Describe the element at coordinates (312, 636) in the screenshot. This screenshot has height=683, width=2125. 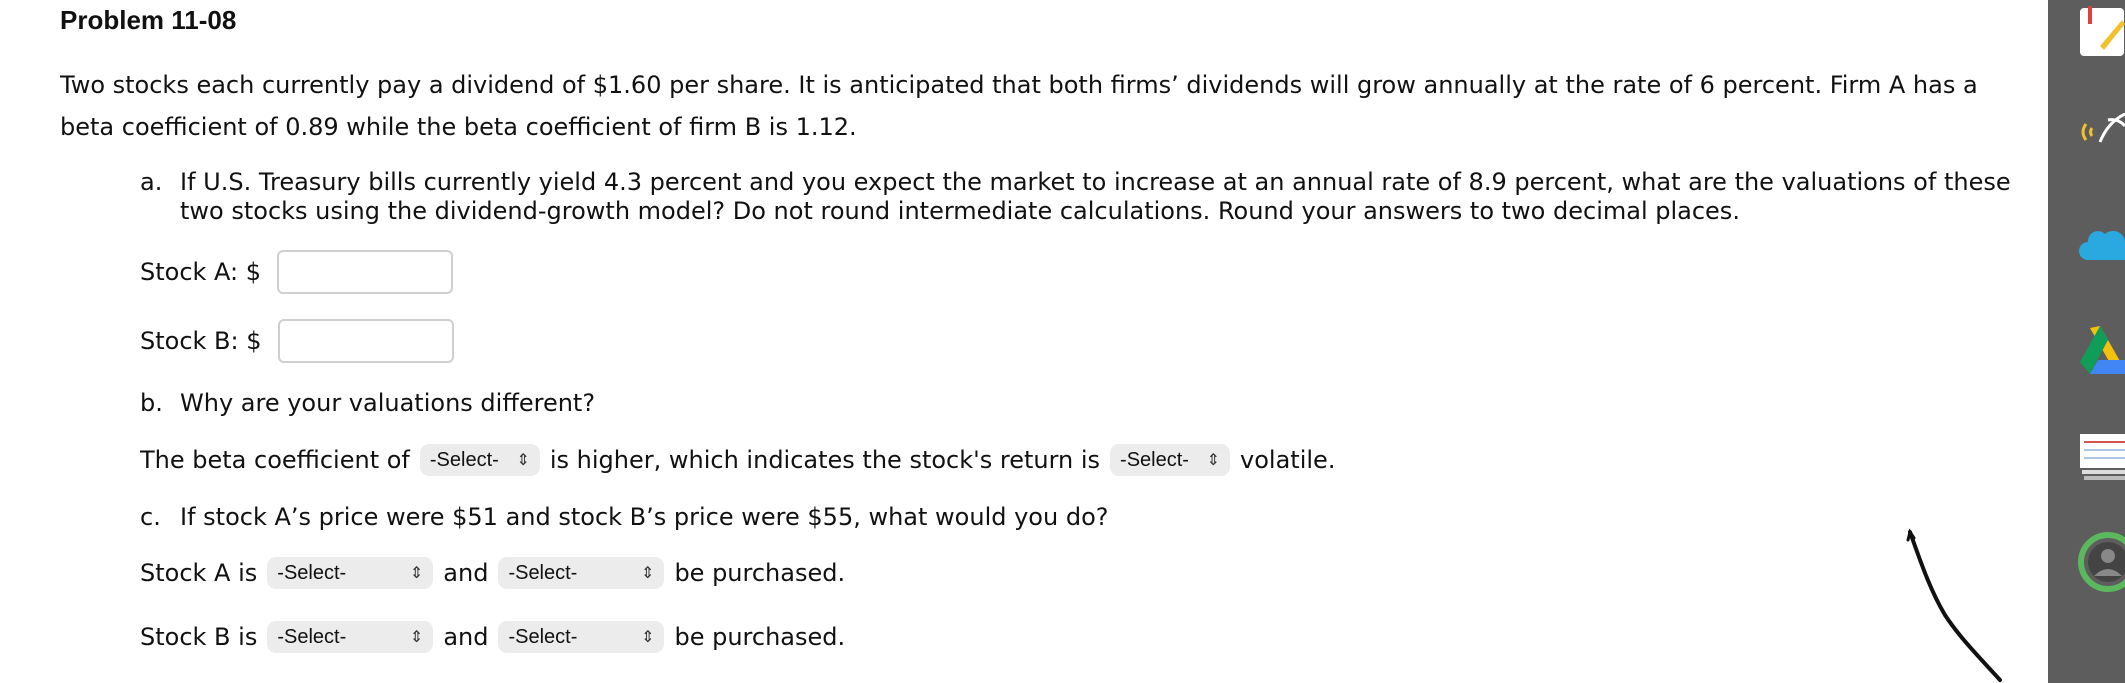
I see `stock-b-valuation-value: -Select-` at that location.